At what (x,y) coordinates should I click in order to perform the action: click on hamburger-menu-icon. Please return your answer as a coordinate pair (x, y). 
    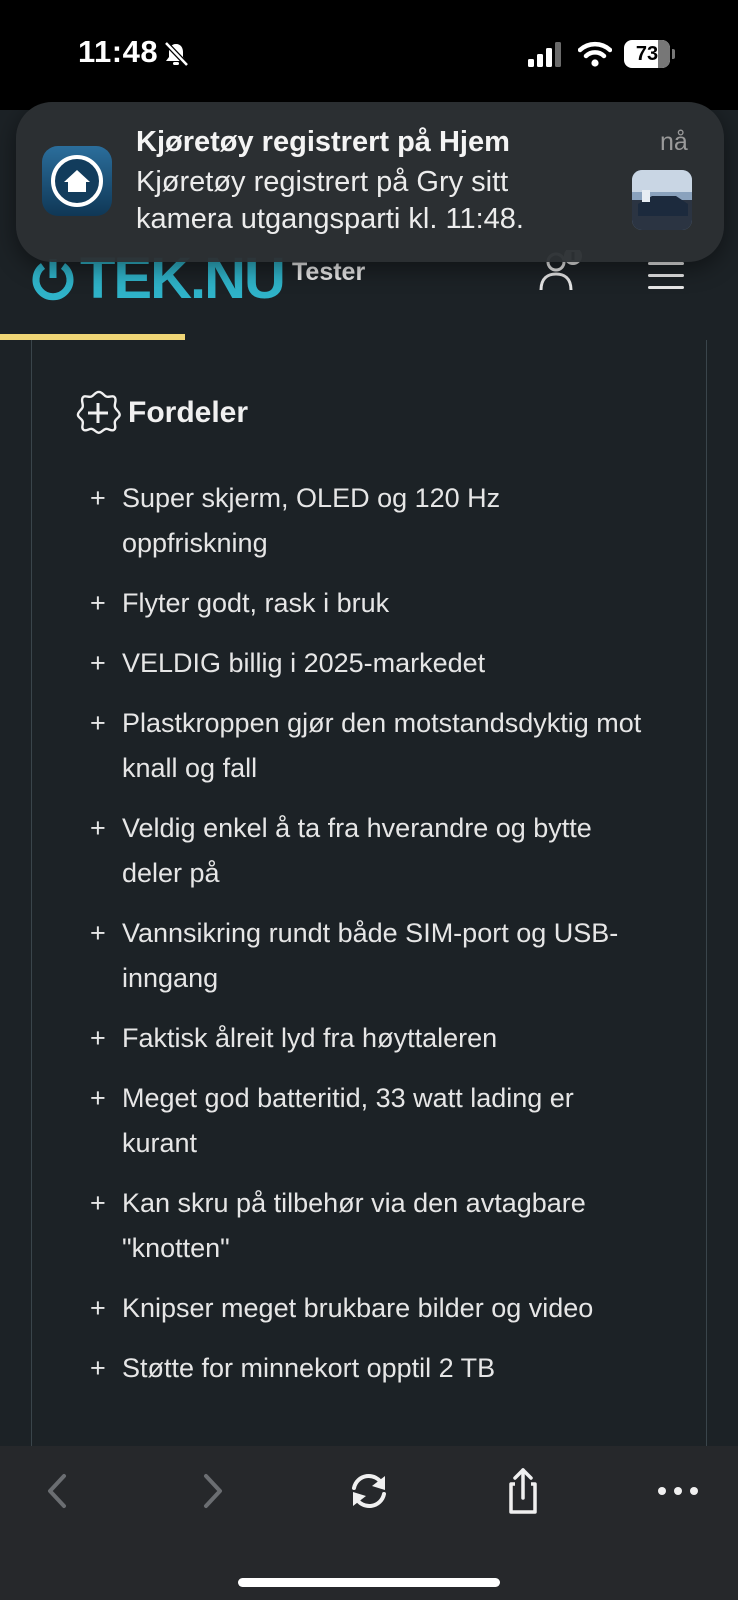
    Looking at the image, I should click on (666, 276).